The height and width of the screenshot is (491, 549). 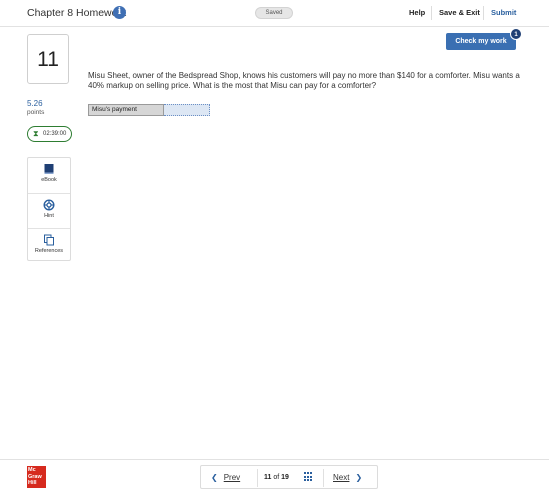 What do you see at coordinates (214, 477) in the screenshot?
I see `chevron-left-icon: ❮` at bounding box center [214, 477].